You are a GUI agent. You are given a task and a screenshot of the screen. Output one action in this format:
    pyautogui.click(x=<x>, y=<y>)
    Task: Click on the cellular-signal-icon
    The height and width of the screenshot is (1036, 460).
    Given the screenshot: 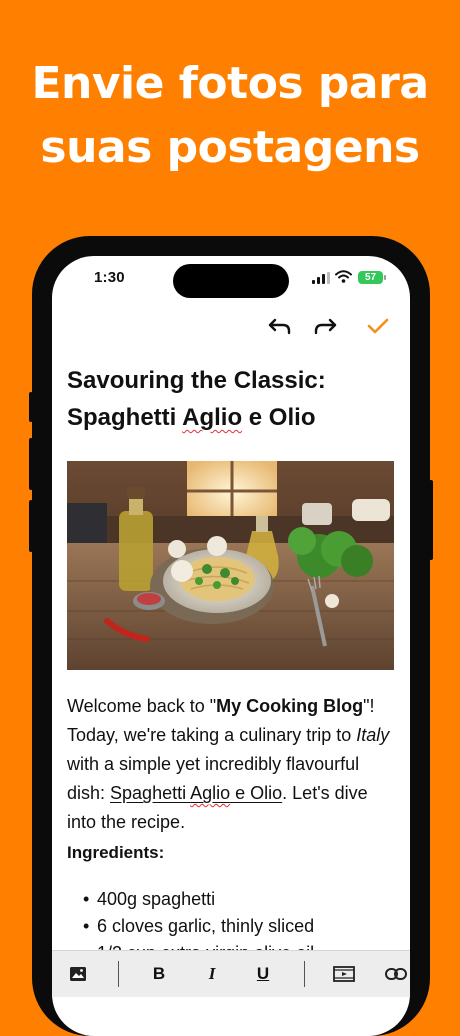 What is the action you would take?
    pyautogui.click(x=321, y=278)
    